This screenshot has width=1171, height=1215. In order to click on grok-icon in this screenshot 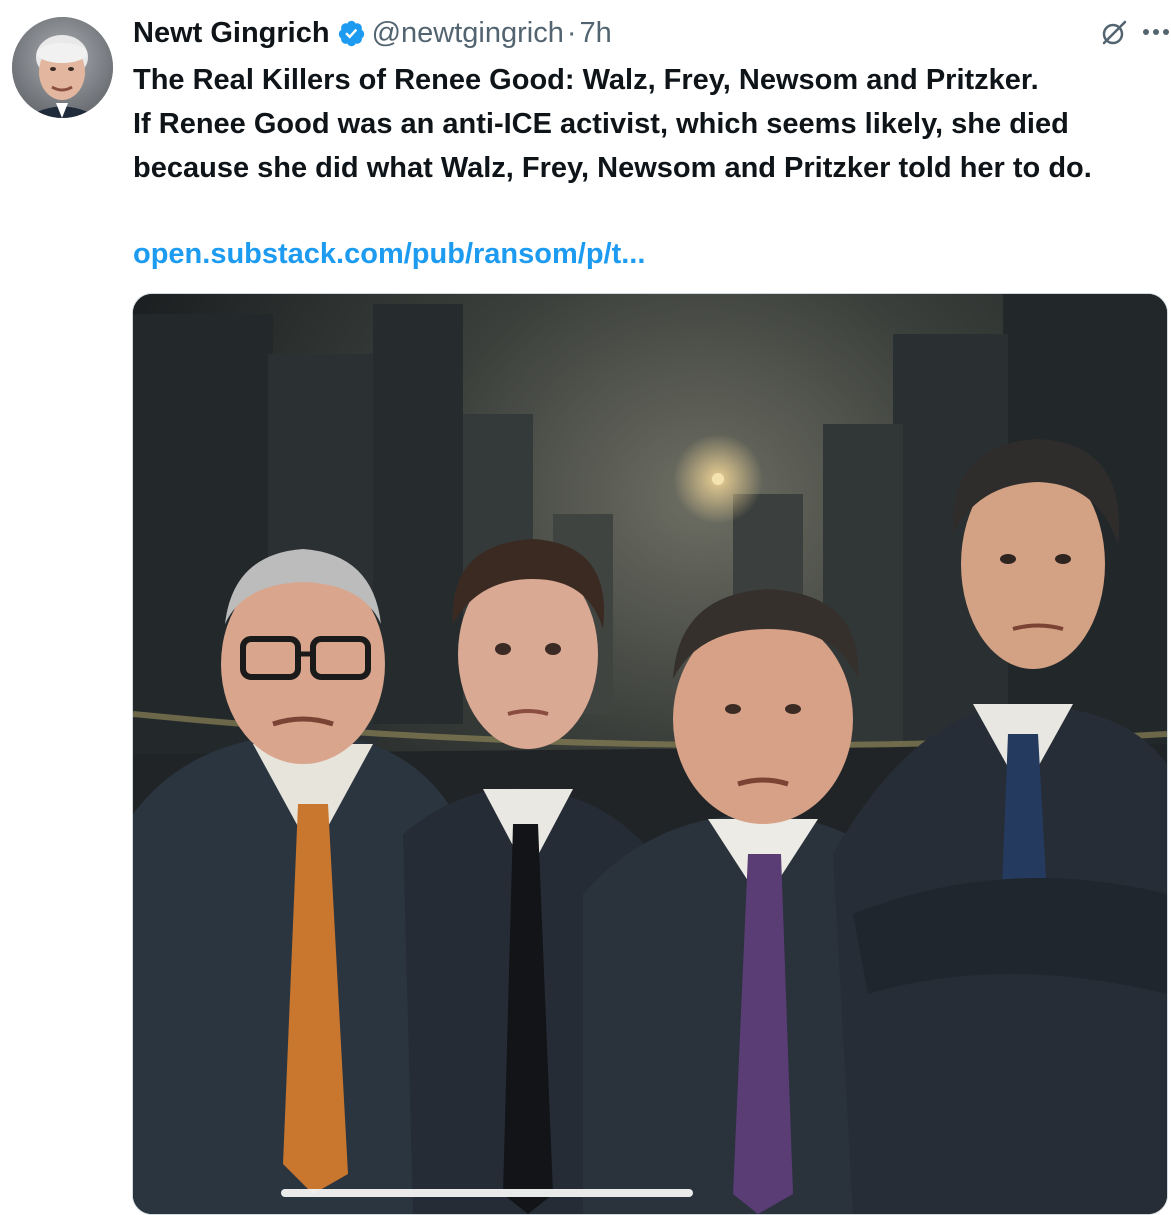, I will do `click(1114, 33)`.